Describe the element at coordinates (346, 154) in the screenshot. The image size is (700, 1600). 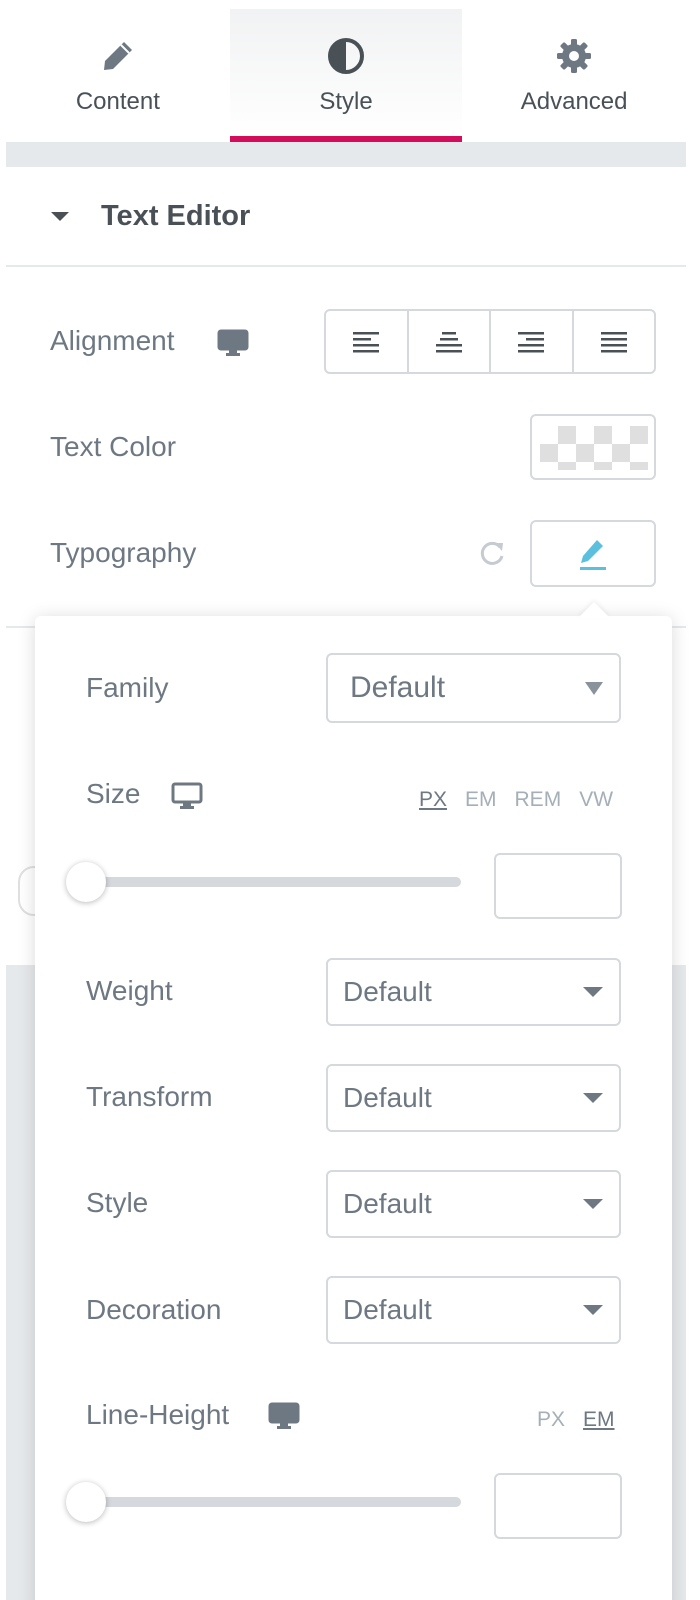
I see `section-separator` at that location.